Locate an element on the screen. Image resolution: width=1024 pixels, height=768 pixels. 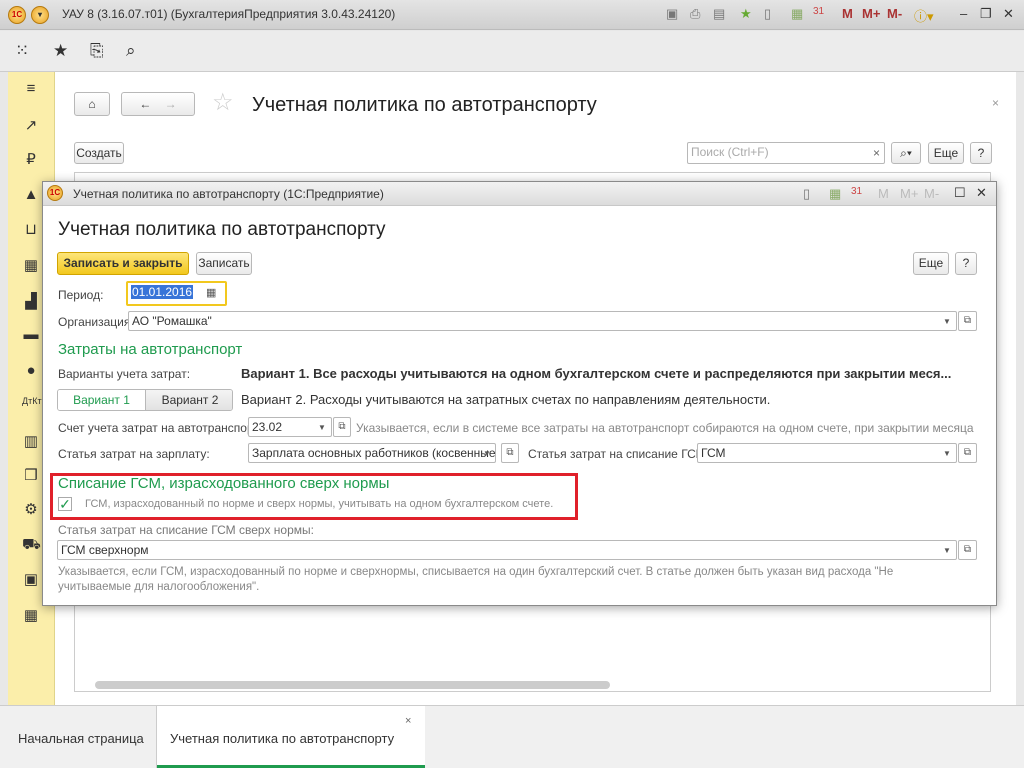
back-arrow-icon: ← is located at coordinates (145, 104).